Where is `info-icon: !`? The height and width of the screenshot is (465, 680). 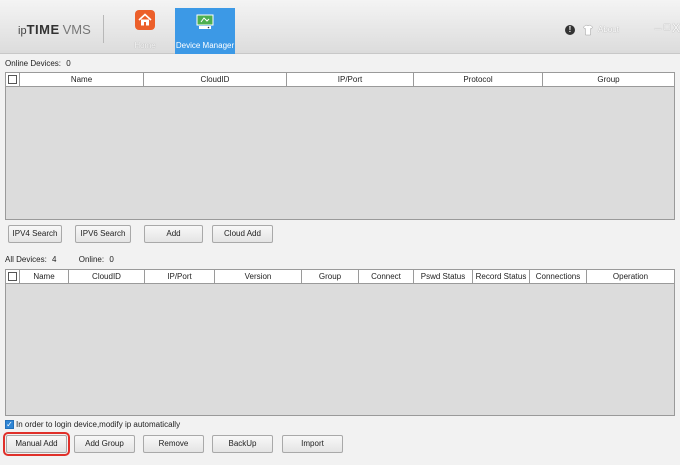
info-icon: ! is located at coordinates (570, 30).